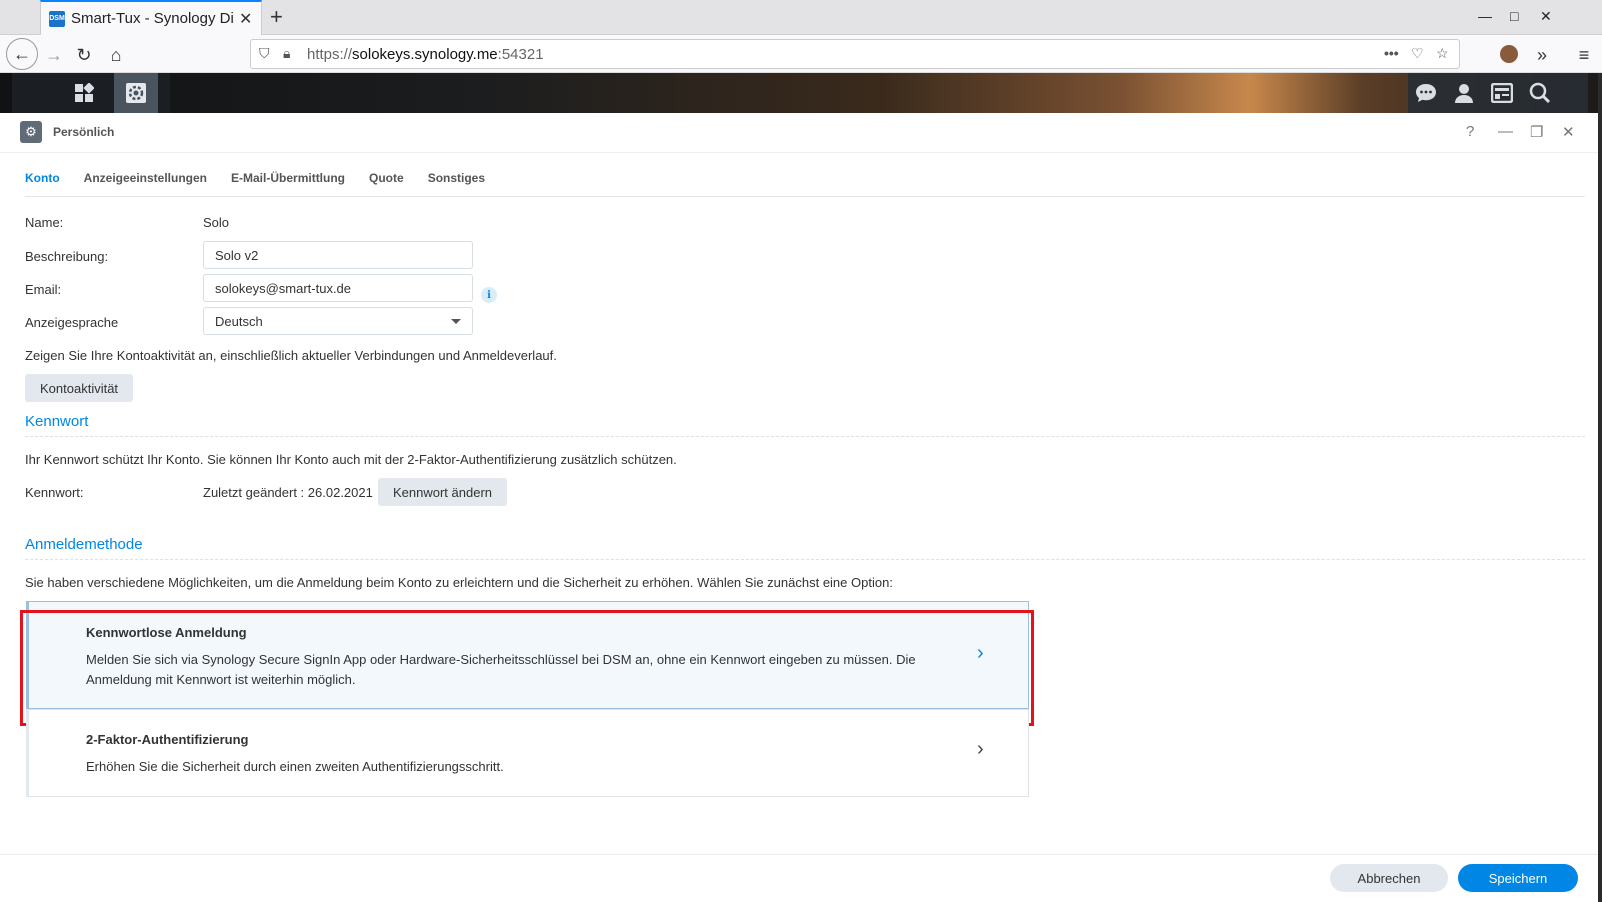 Image resolution: width=1602 pixels, height=902 pixels. What do you see at coordinates (84, 93) in the screenshot?
I see `main-menu-icon` at bounding box center [84, 93].